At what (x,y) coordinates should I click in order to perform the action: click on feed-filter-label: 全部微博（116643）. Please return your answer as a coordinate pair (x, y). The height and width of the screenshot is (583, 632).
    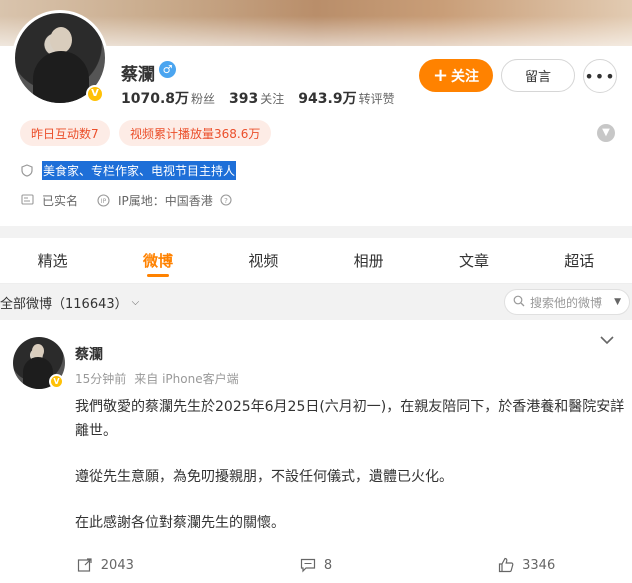
    Looking at the image, I should click on (64, 304).